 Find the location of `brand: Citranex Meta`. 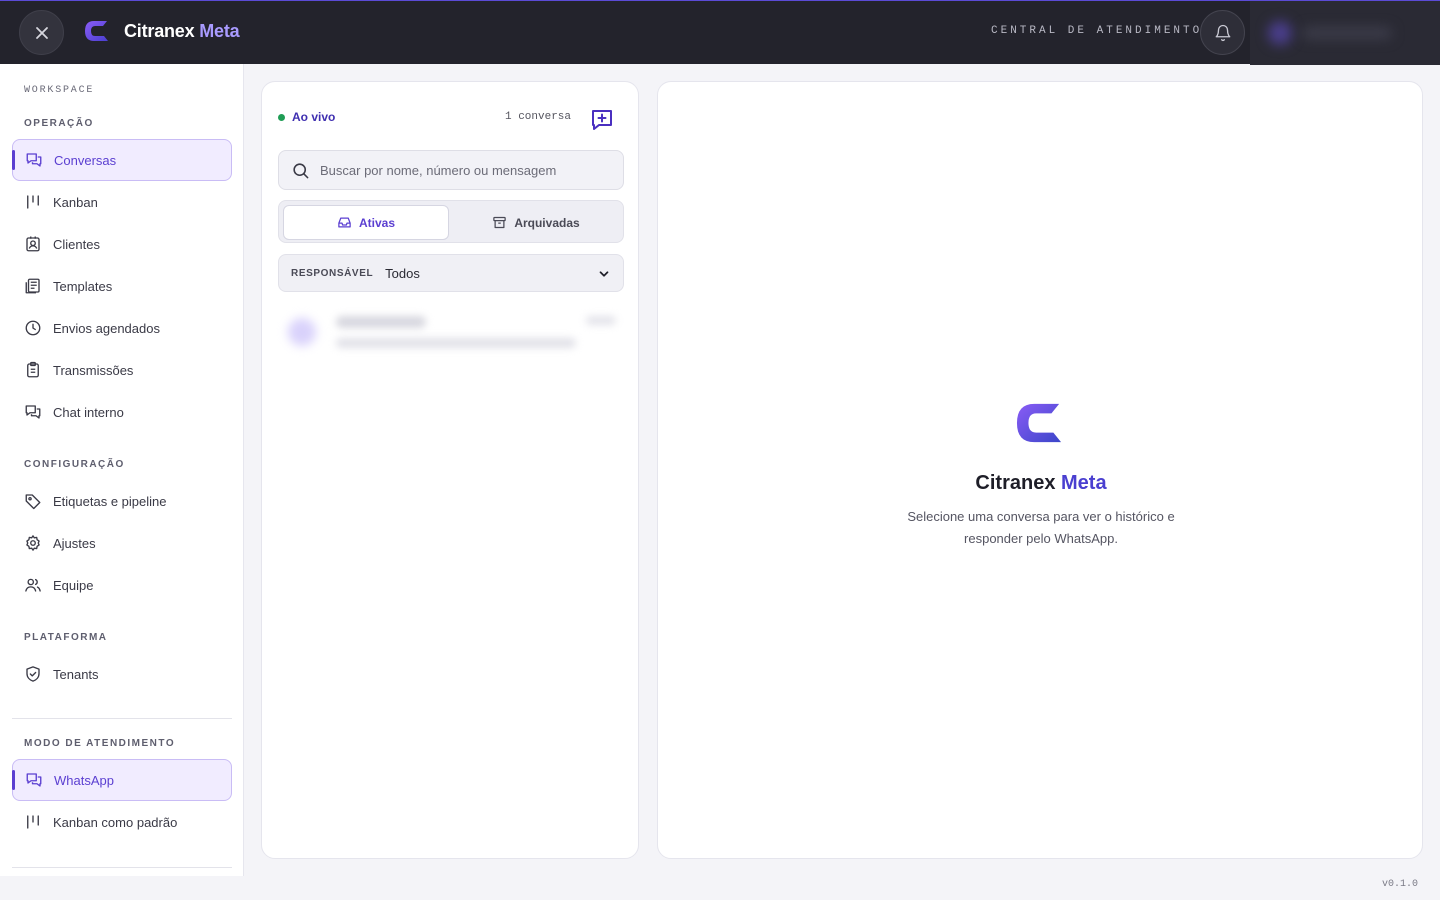

brand: Citranex Meta is located at coordinates (161, 31).